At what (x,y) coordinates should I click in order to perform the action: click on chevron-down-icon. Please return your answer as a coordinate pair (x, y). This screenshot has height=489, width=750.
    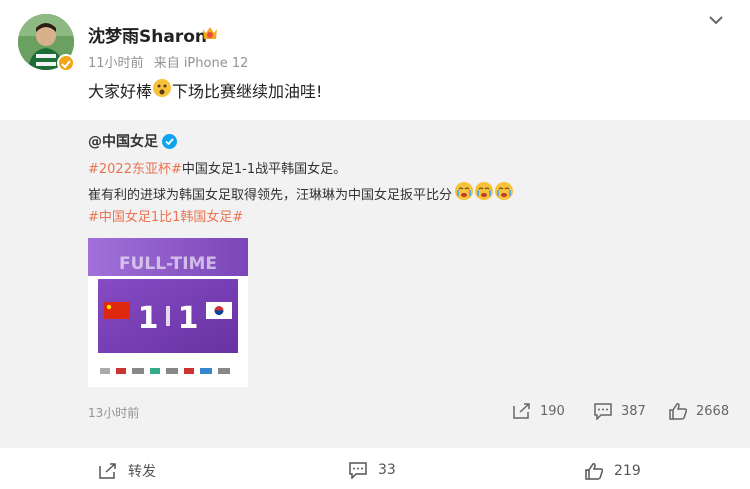
    Looking at the image, I should click on (716, 20).